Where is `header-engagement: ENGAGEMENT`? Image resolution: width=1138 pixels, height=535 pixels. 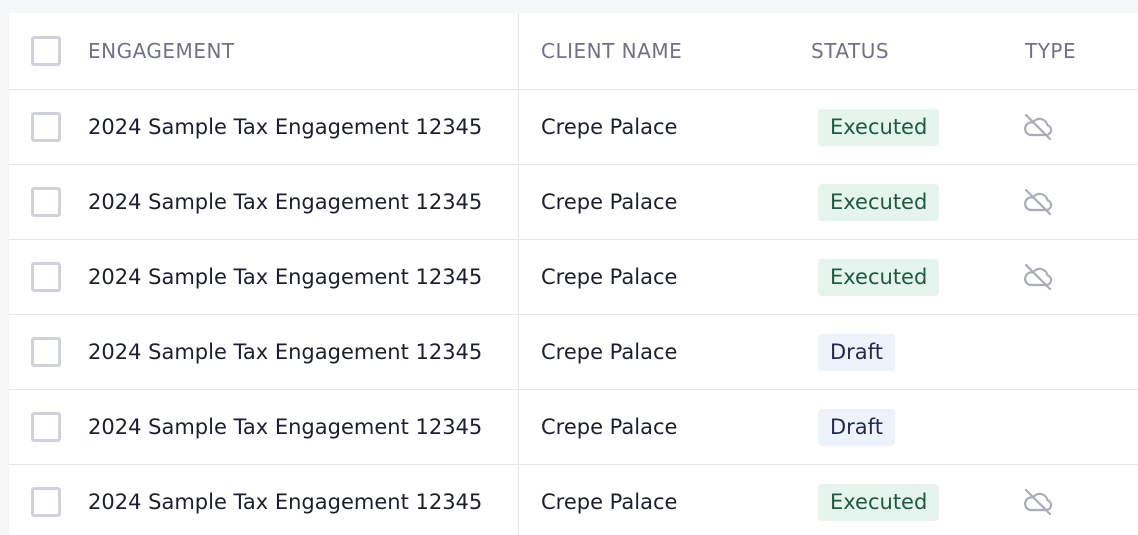
header-engagement: ENGAGEMENT is located at coordinates (161, 51).